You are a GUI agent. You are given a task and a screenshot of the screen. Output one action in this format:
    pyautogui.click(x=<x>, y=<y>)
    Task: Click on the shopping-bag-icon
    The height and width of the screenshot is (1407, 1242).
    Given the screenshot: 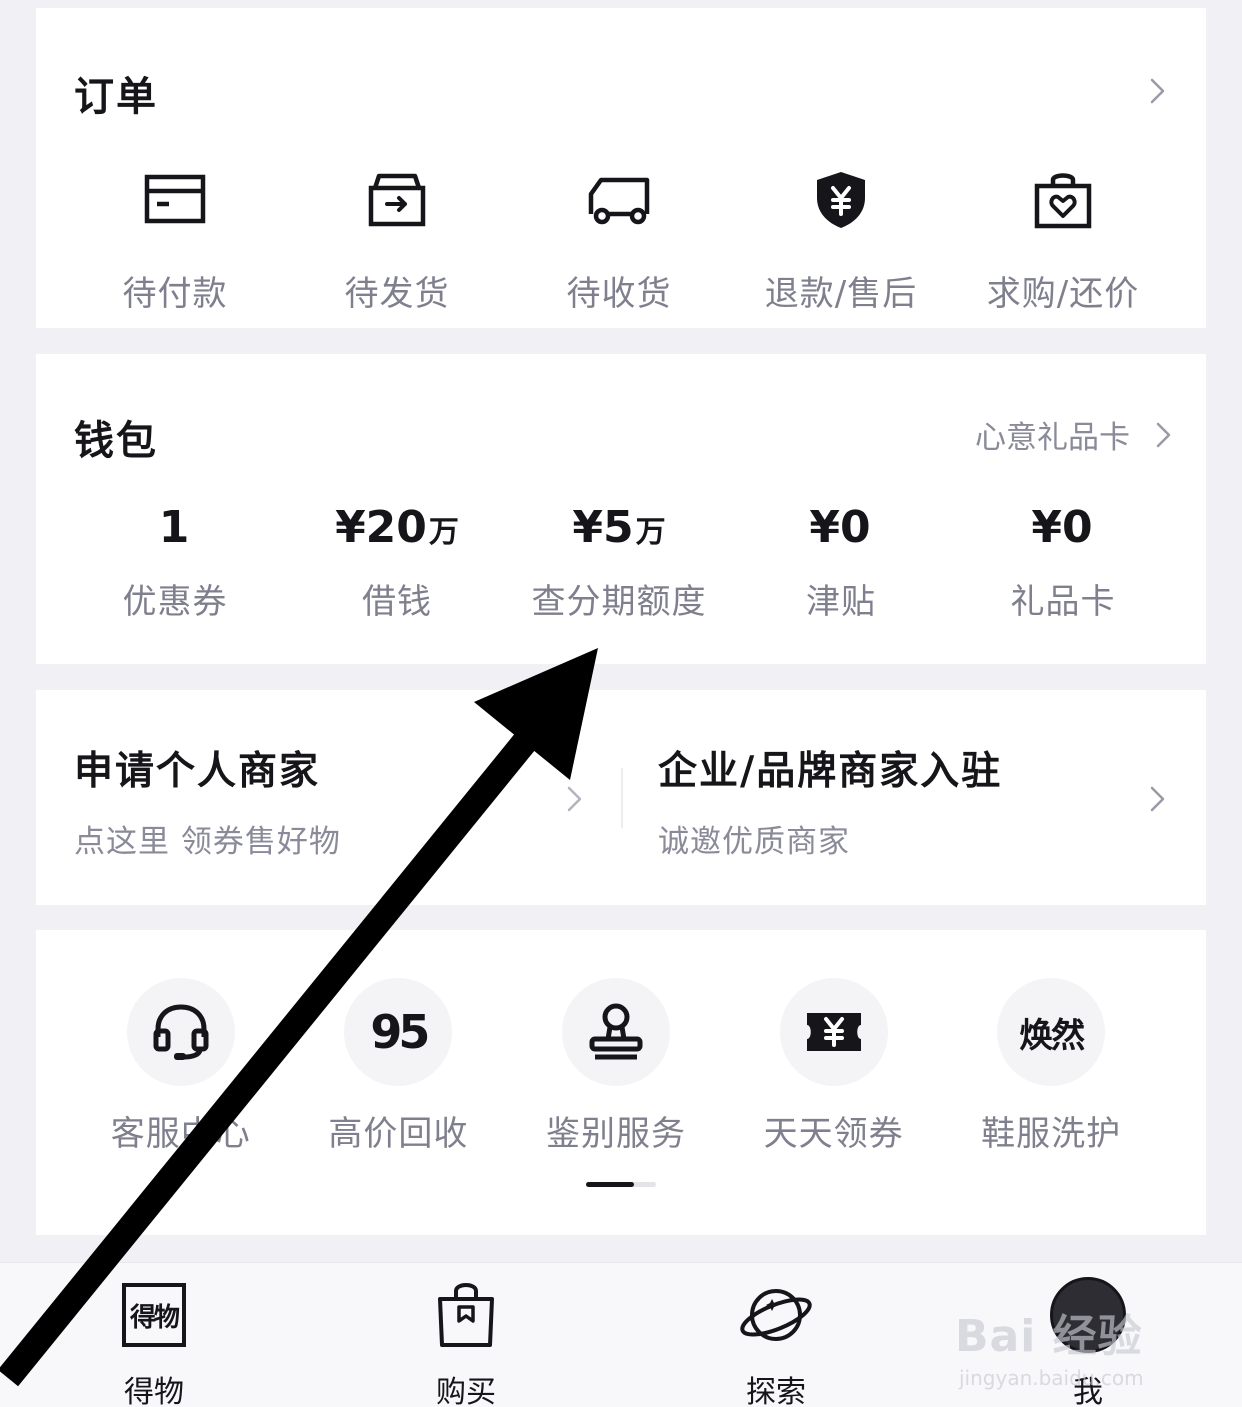 What is the action you would take?
    pyautogui.click(x=466, y=1315)
    